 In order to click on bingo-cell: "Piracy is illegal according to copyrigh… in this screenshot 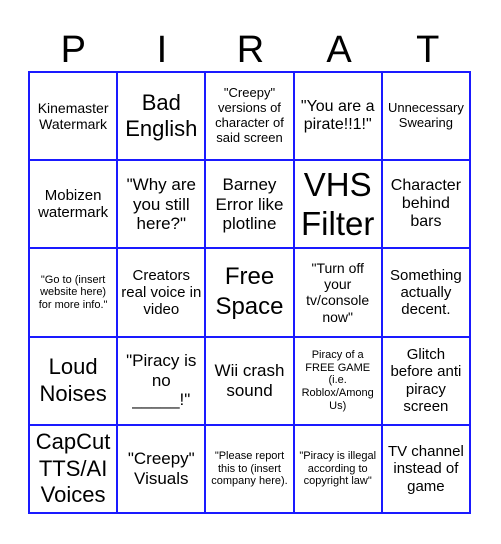, I will do `click(337, 468)`.